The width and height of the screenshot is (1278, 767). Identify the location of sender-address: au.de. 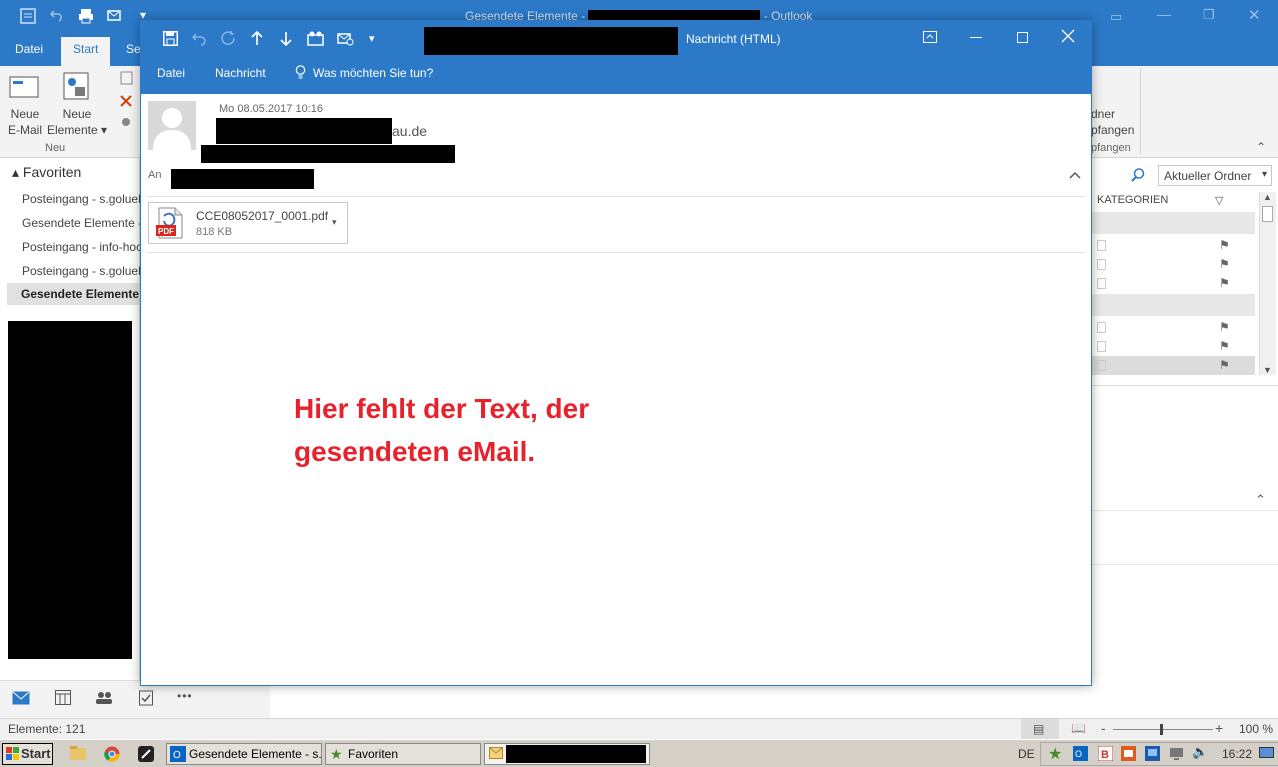
(409, 131).